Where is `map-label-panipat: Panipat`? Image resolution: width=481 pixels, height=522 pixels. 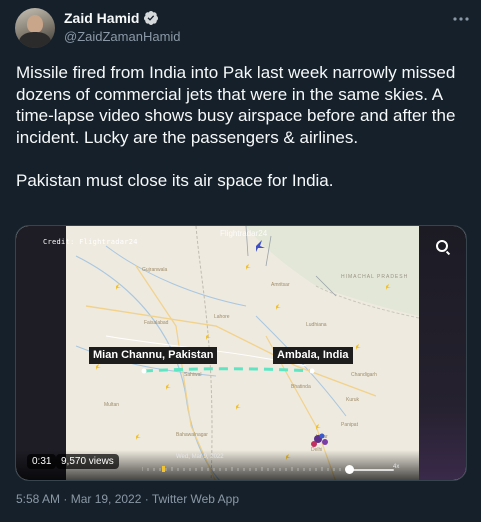
map-label-panipat: Panipat is located at coordinates (350, 425).